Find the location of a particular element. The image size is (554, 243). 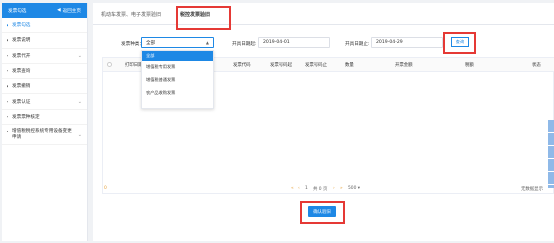

sidebar-item-label: 发票说明 is located at coordinates (21, 41).